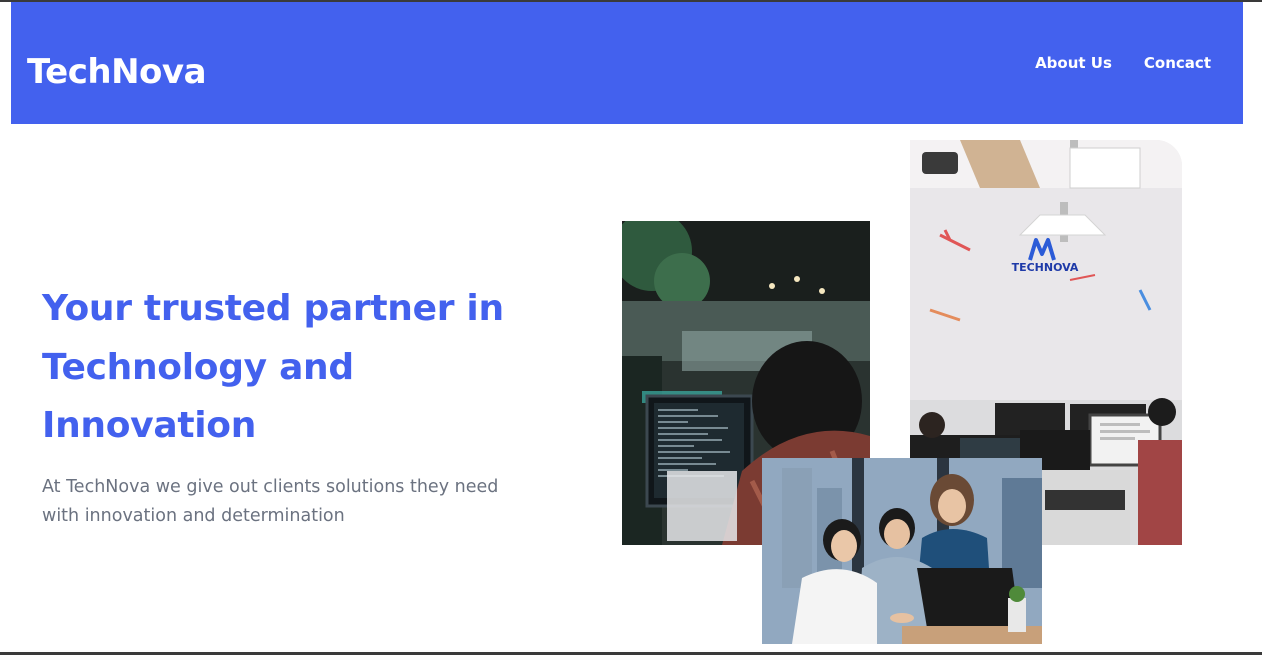  I want to click on team-laptop-photo, so click(902, 551).